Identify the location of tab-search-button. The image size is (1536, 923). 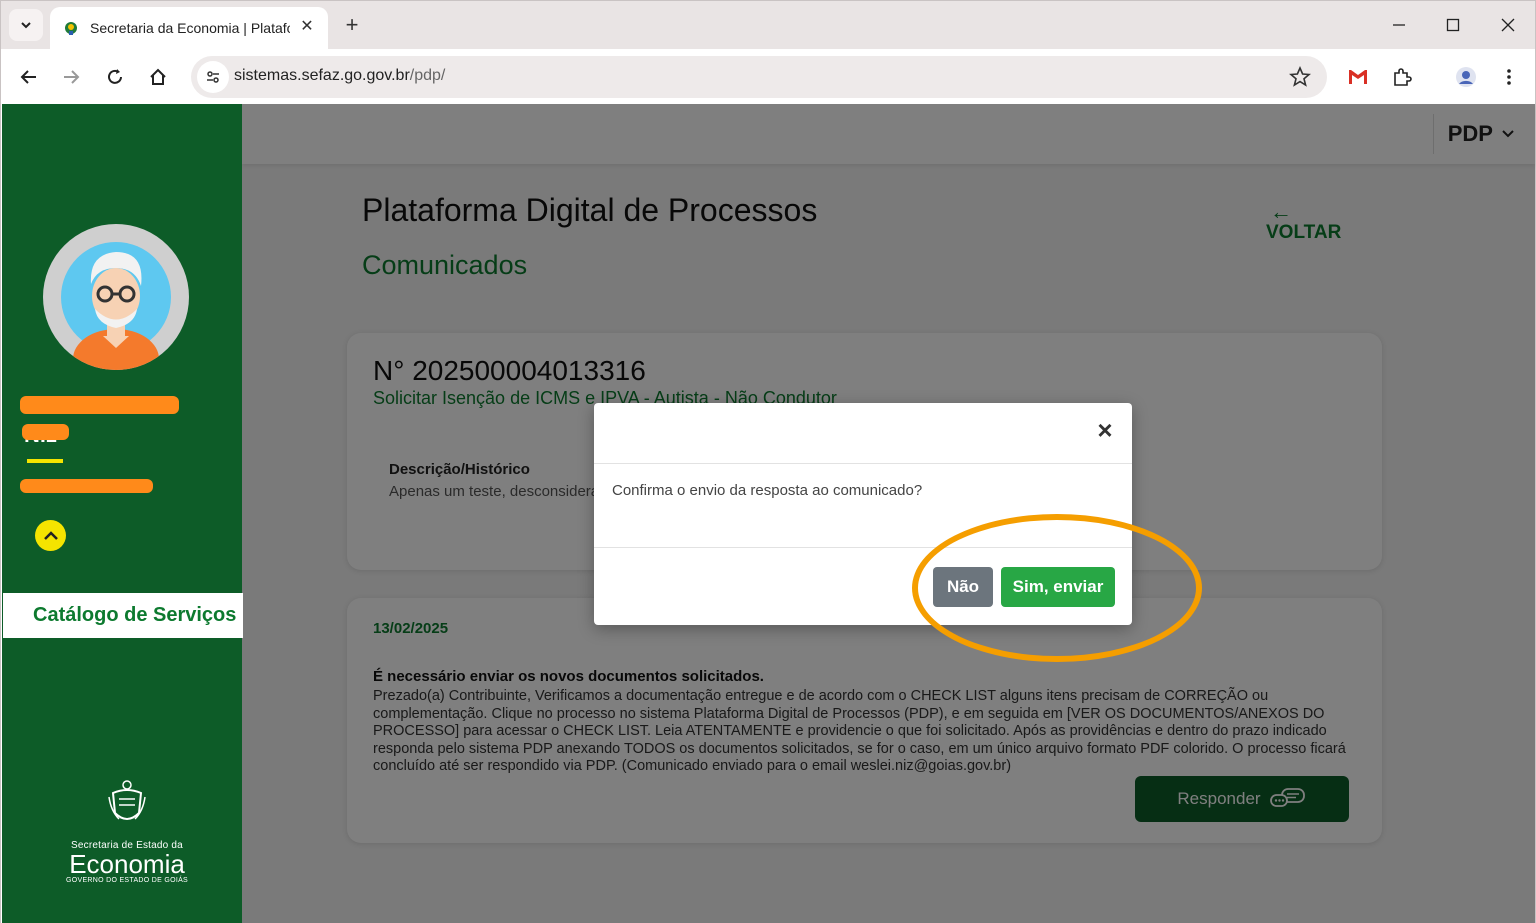
(26, 25).